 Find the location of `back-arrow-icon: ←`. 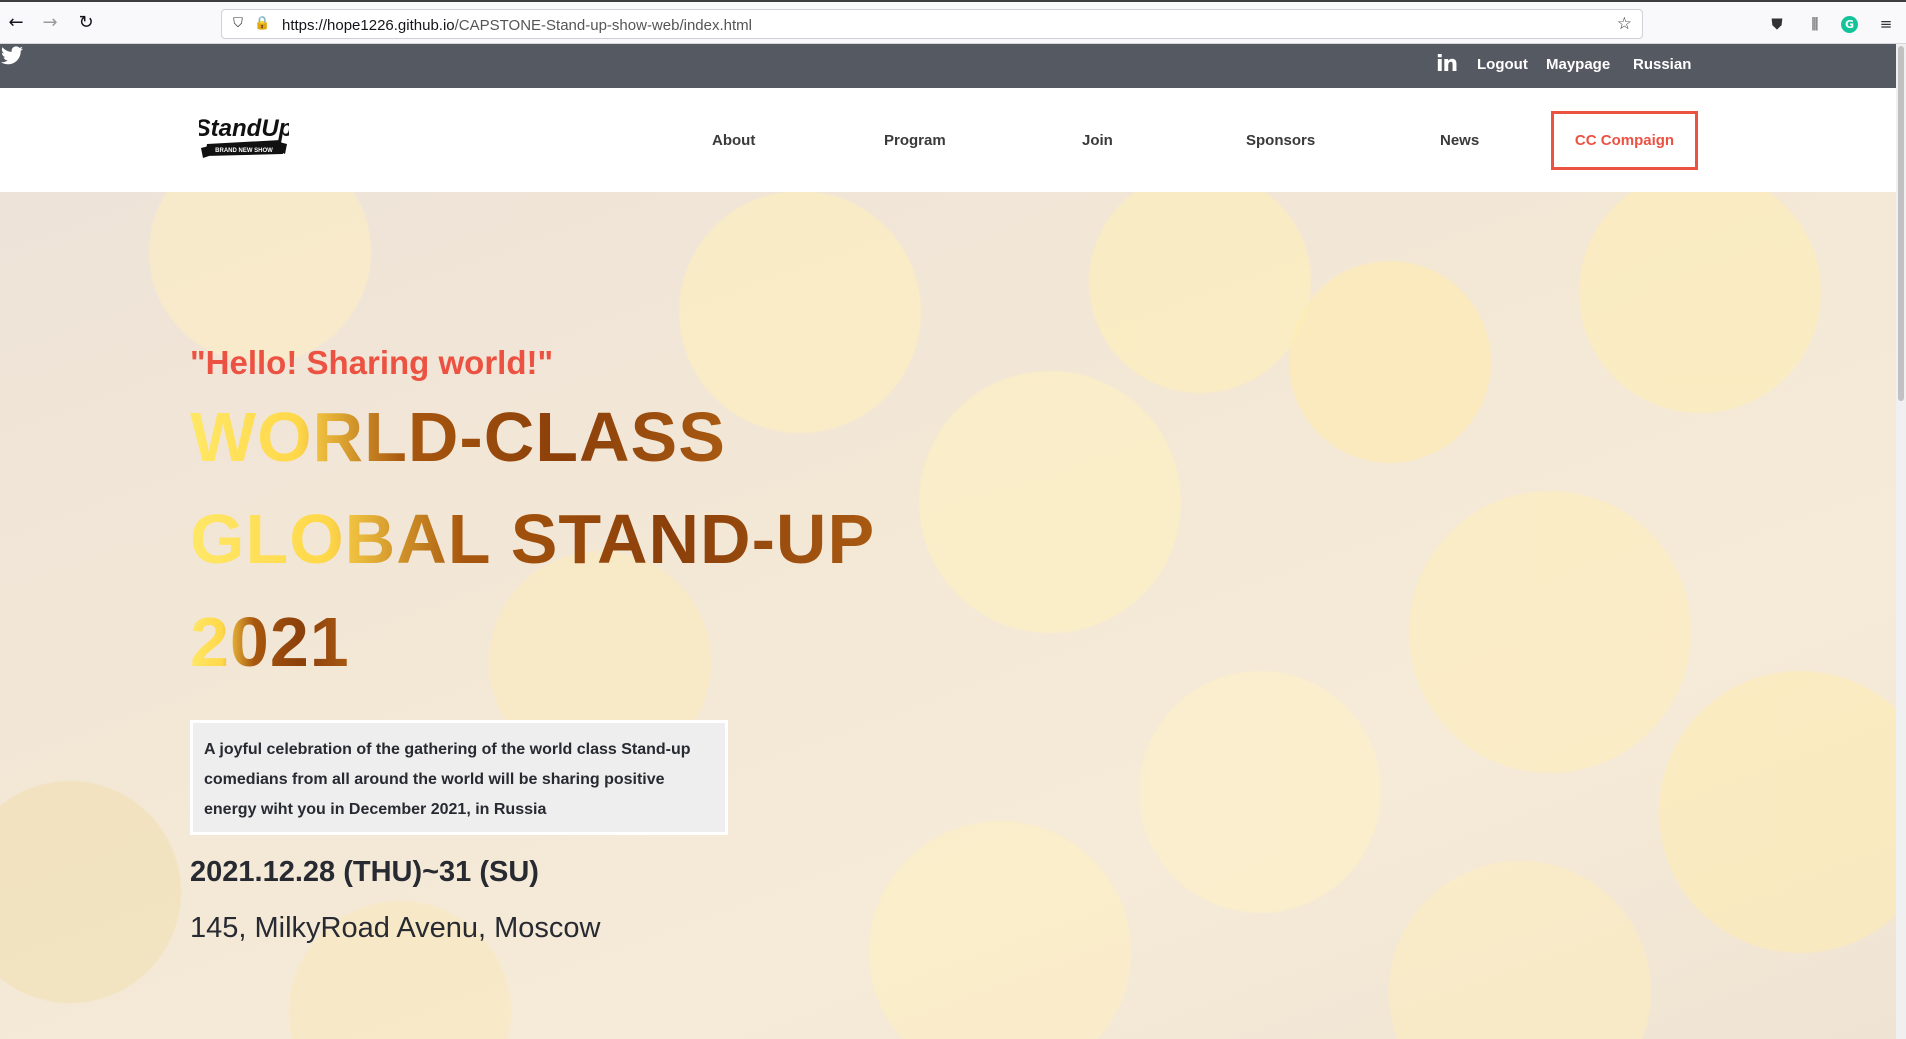

back-arrow-icon: ← is located at coordinates (16, 23).